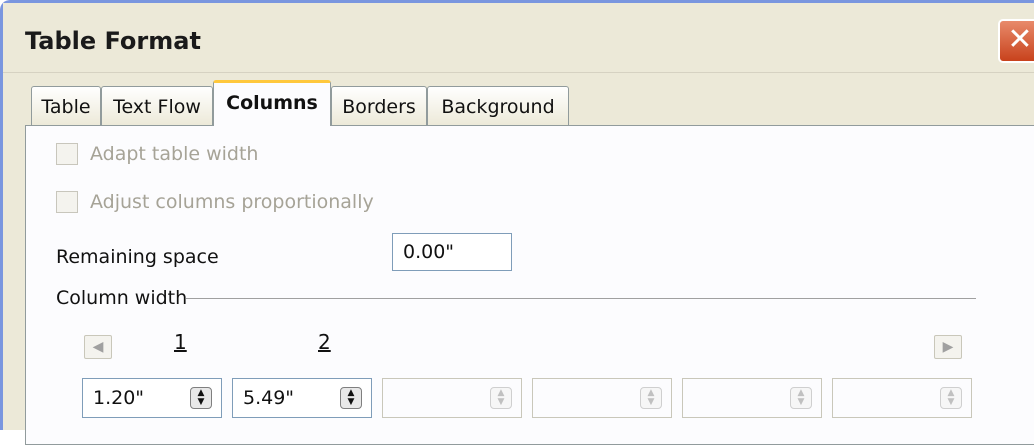 The width and height of the screenshot is (1034, 445). Describe the element at coordinates (452, 398) in the screenshot. I see `column-3-width-field: ▲ ▼` at that location.